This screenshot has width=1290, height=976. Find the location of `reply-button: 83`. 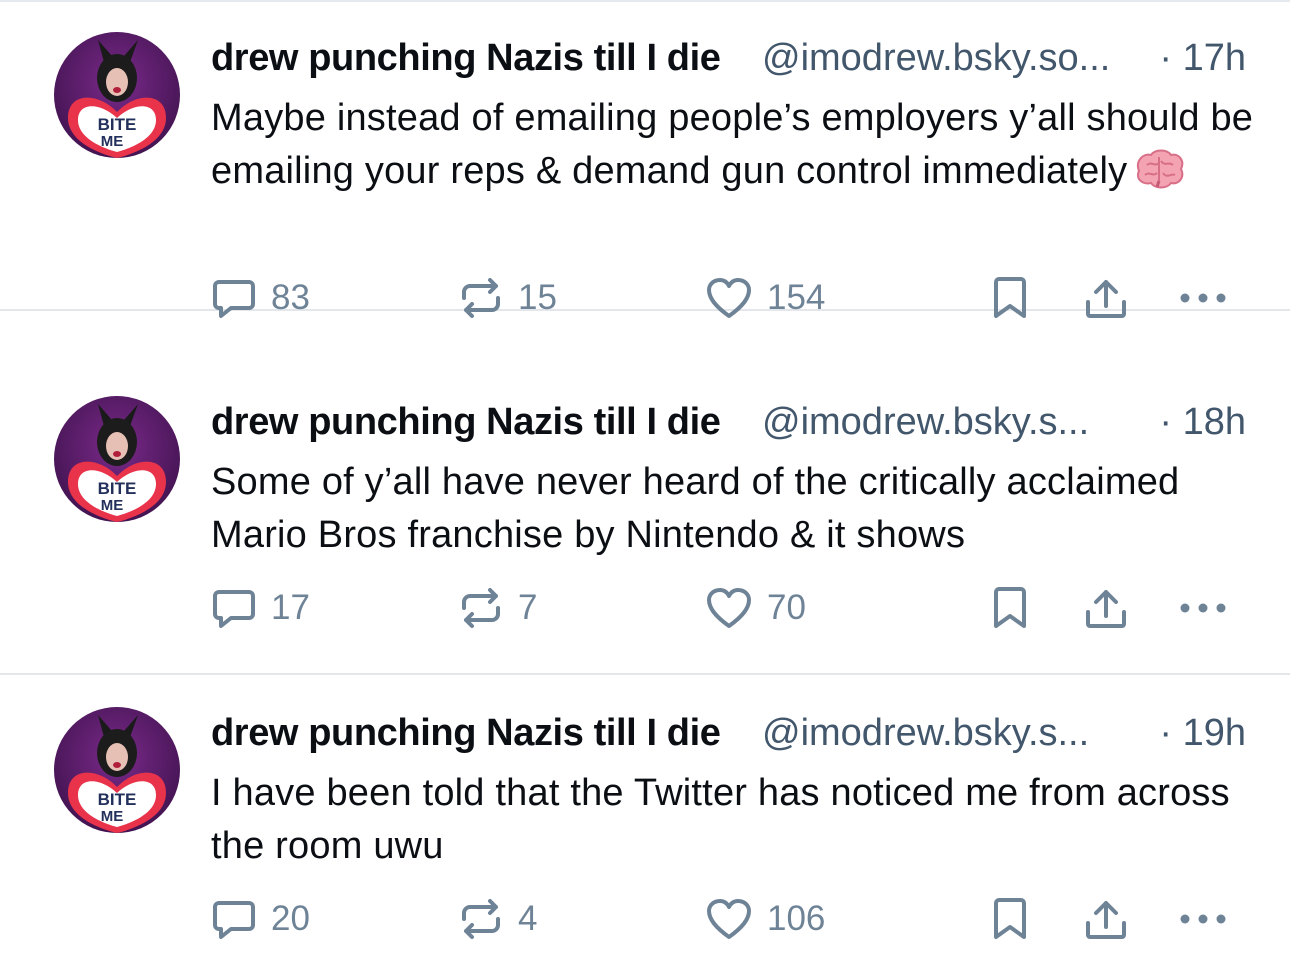

reply-button: 83 is located at coordinates (260, 298).